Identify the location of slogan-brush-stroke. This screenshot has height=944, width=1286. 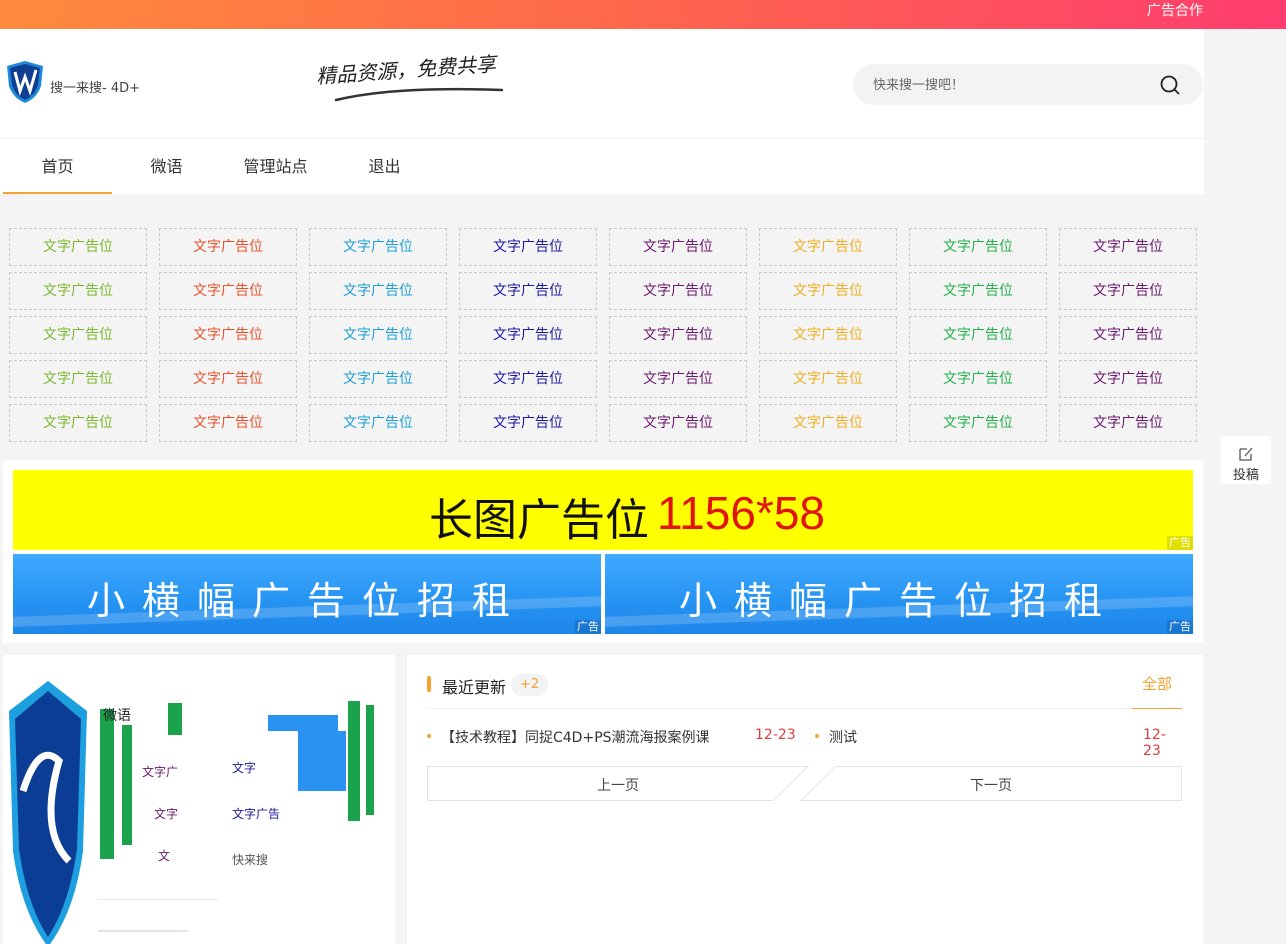
(419, 94).